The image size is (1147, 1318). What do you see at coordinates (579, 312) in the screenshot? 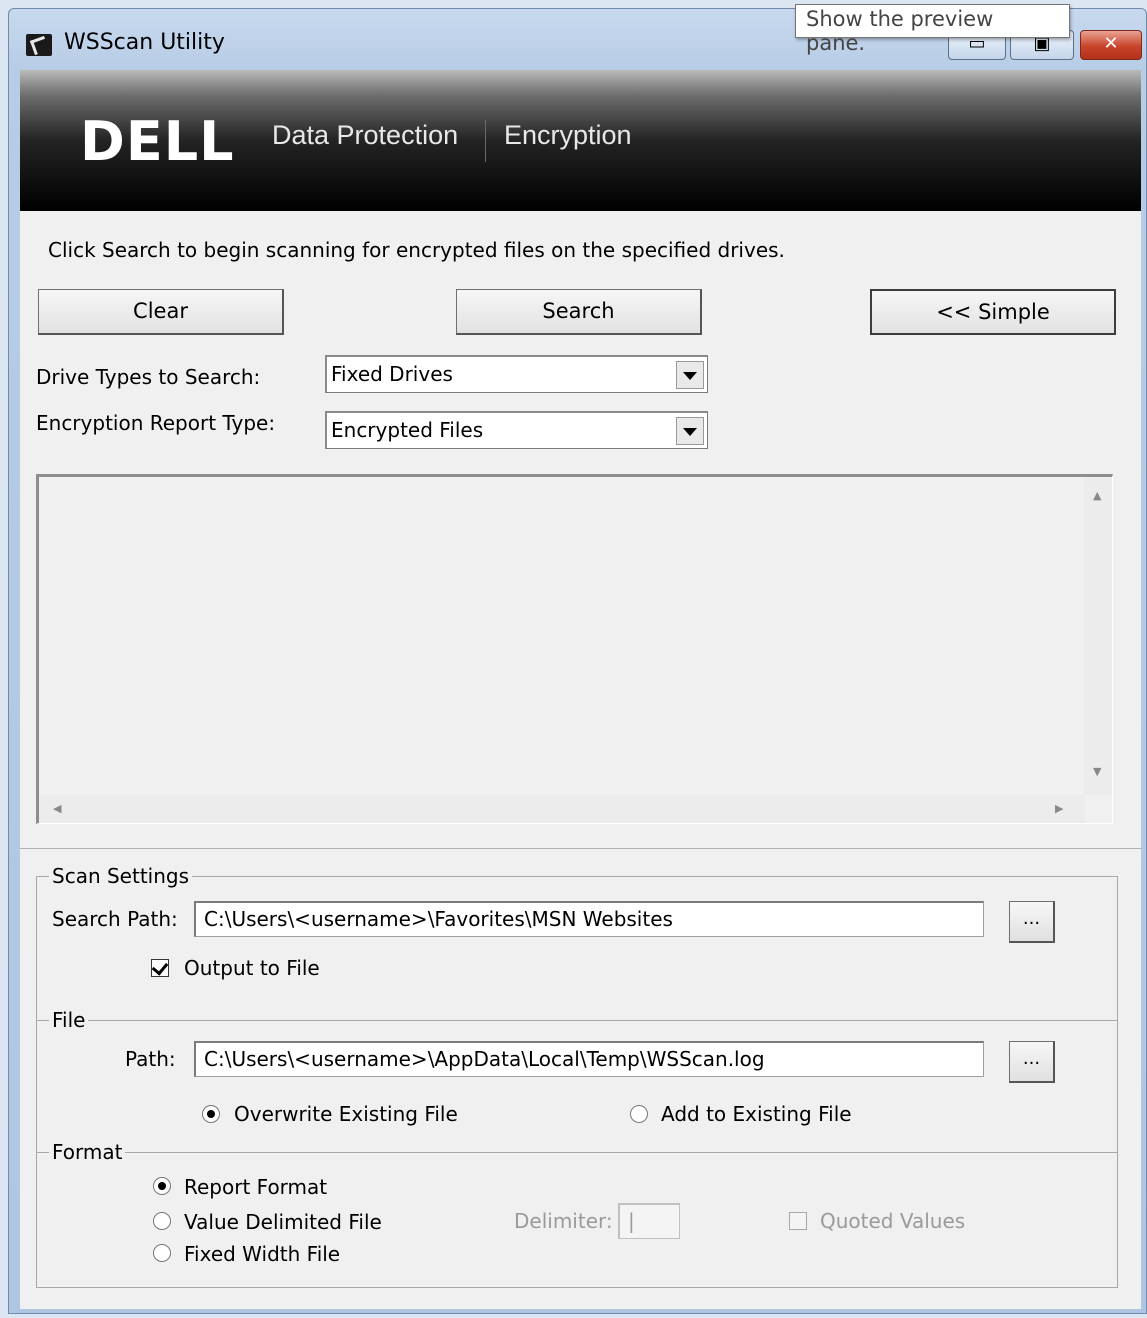
I see `search-button: Search` at bounding box center [579, 312].